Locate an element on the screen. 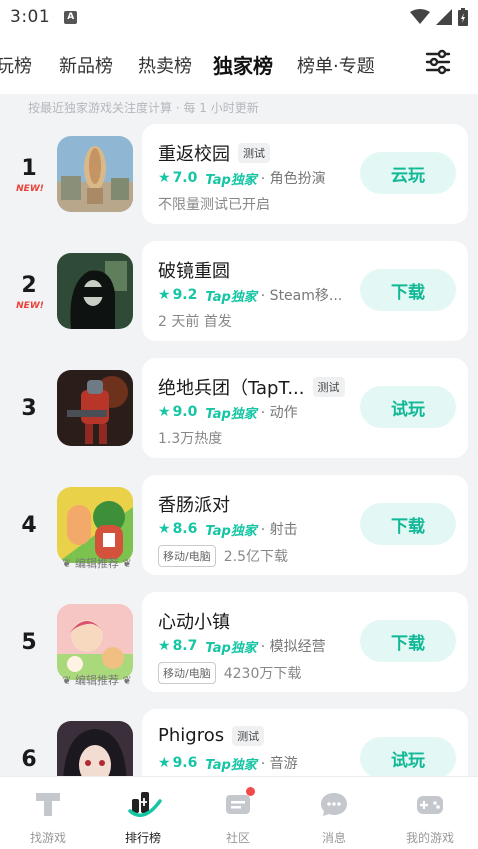  gamepad-icon is located at coordinates (430, 804).